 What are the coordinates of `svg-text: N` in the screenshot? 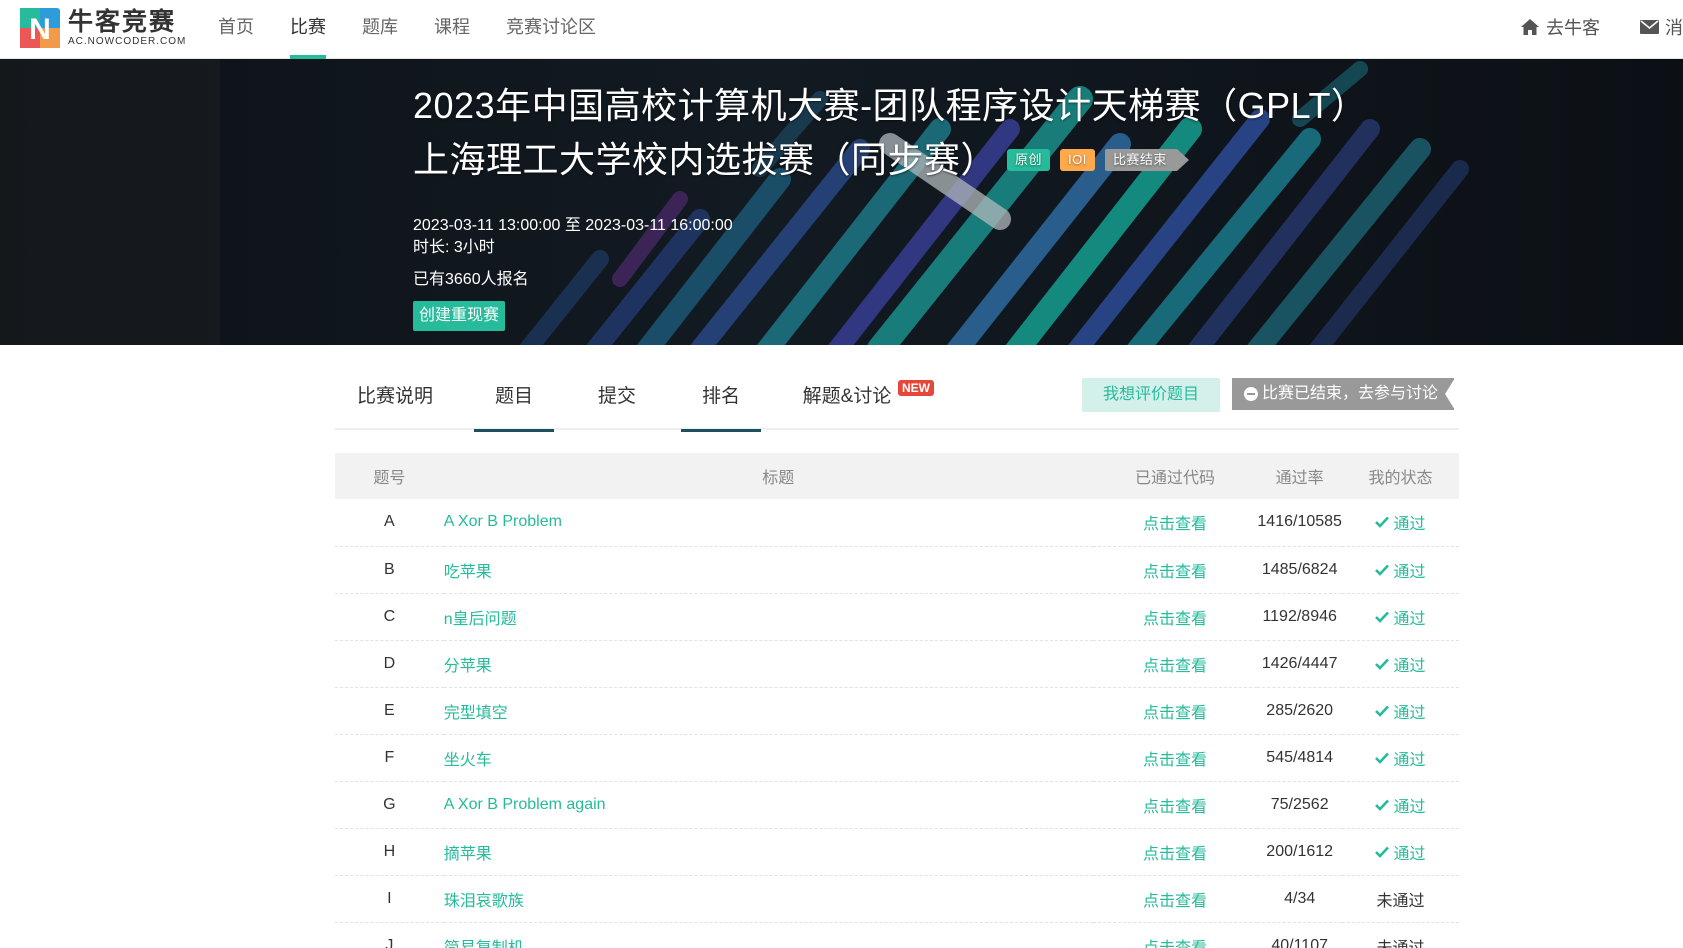 It's located at (40, 29).